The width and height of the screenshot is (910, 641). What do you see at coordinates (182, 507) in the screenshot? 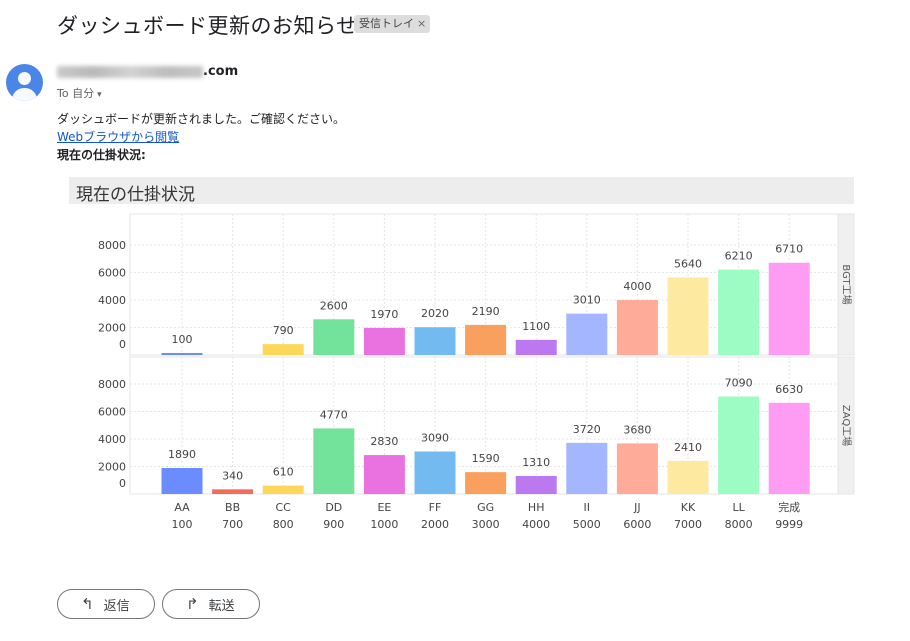
I see `x-tick-label: AA` at bounding box center [182, 507].